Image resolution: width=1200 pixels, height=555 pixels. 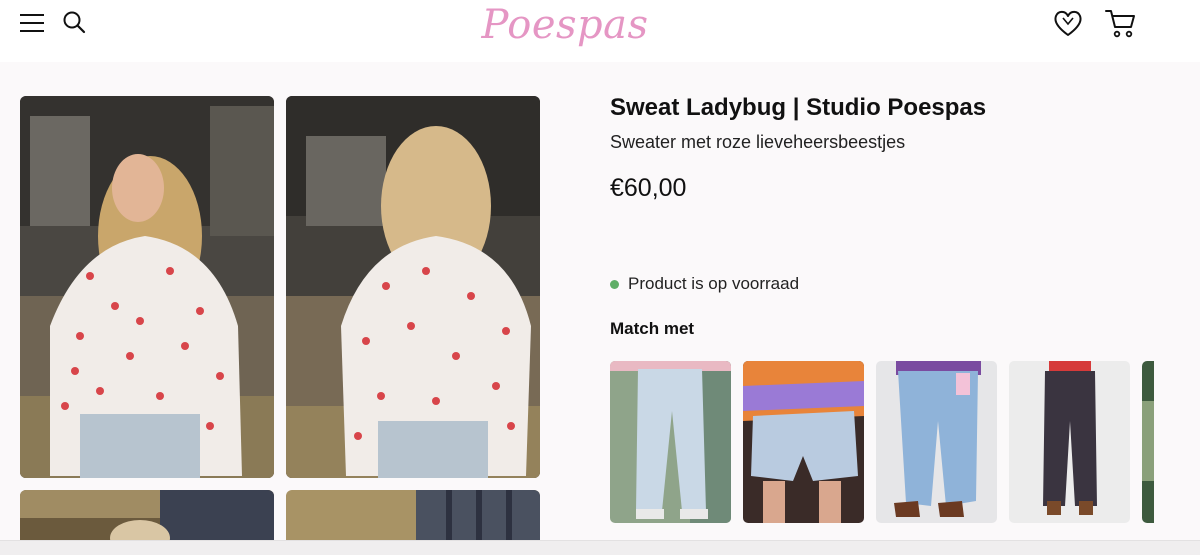 I want to click on wishlist-button, so click(x=1068, y=23).